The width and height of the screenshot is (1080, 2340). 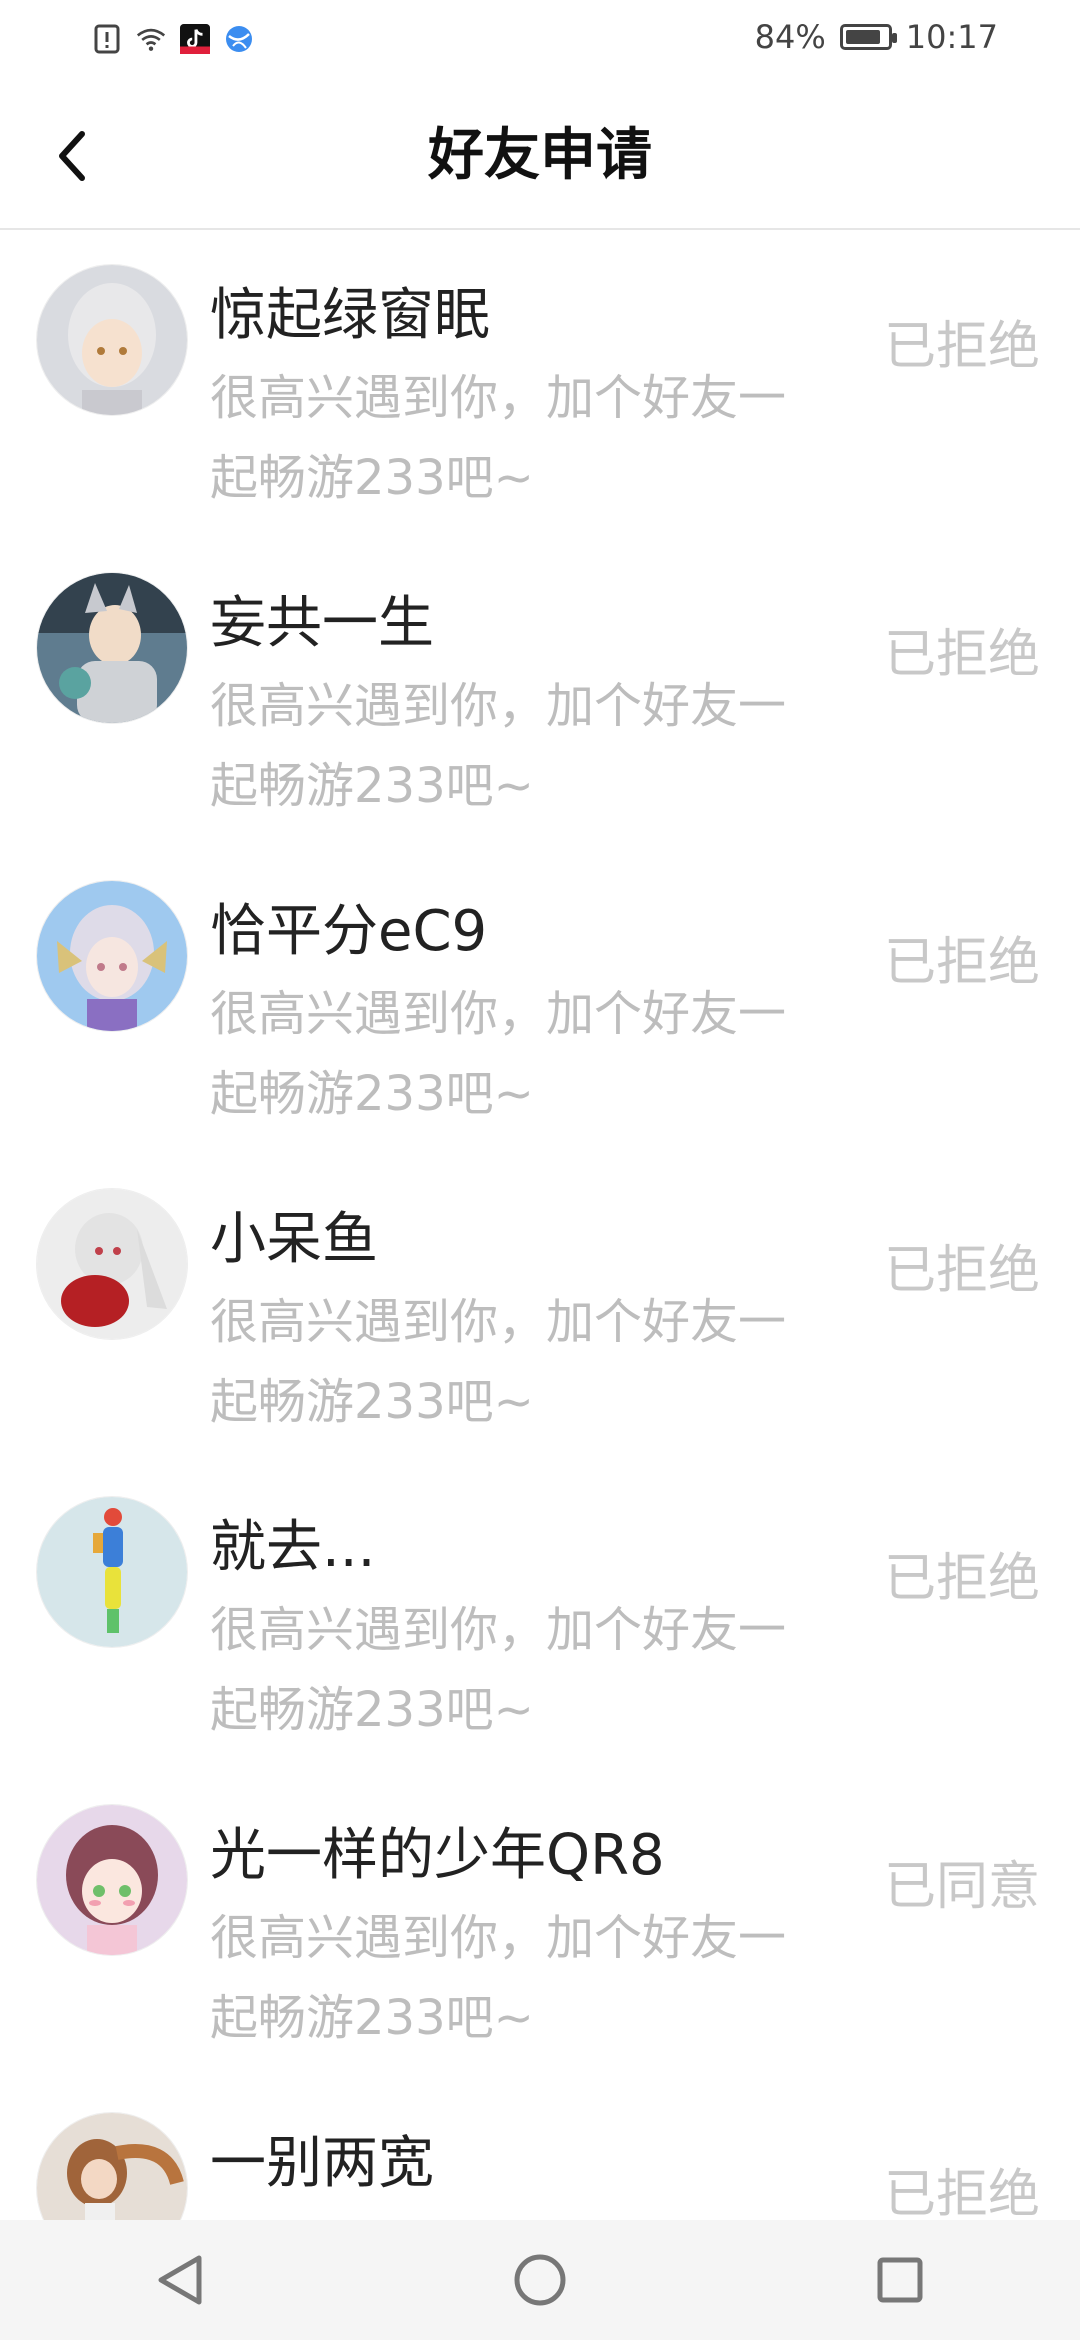 I want to click on page-header: 好友申请, so click(x=540, y=157).